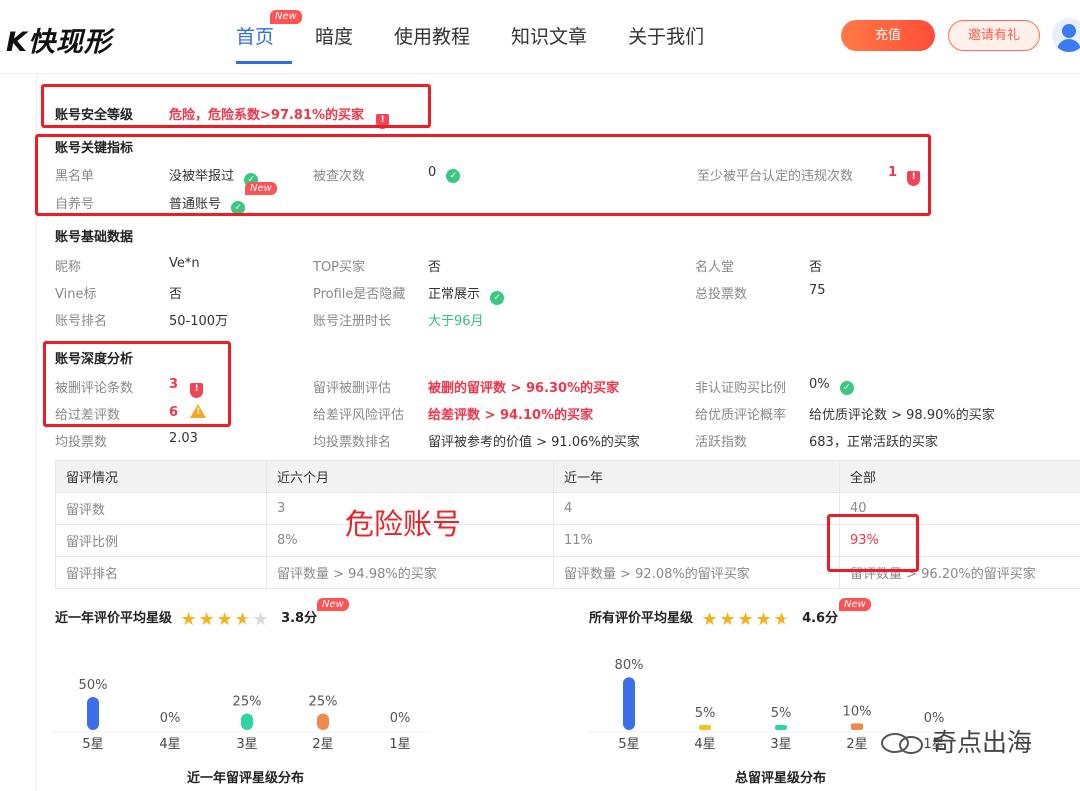 This screenshot has width=1080, height=791. I want to click on recharge-button: 充值, so click(888, 35).